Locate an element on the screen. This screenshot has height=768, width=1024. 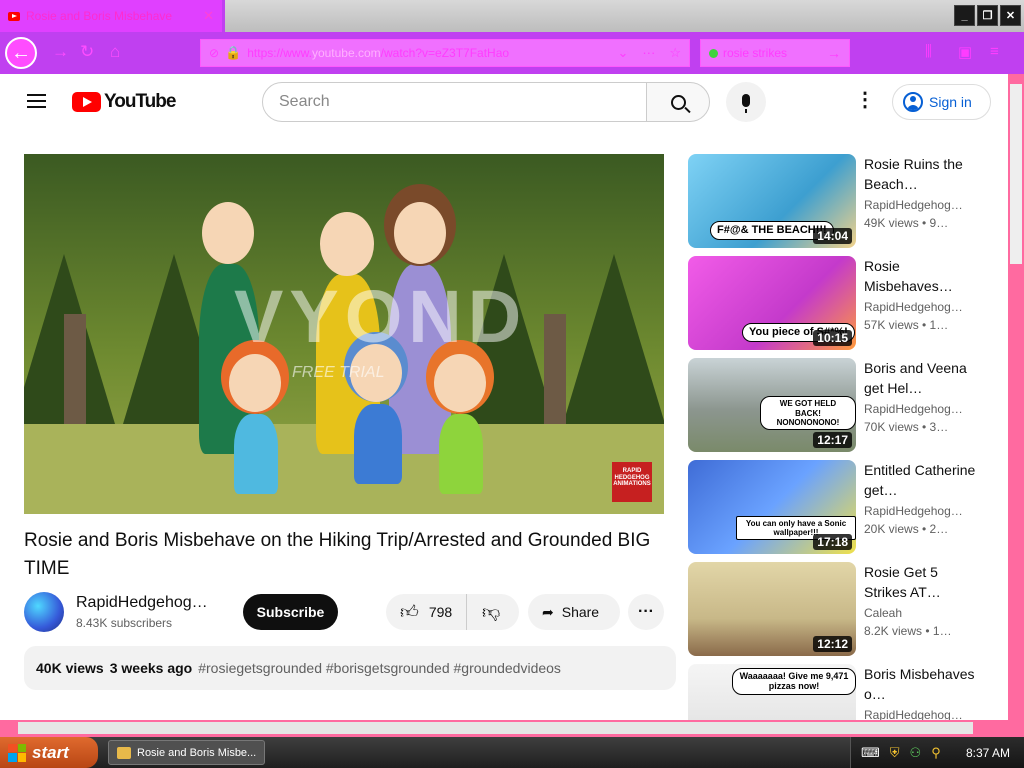
sidebar-icon: ▣ is located at coordinates (965, 52).